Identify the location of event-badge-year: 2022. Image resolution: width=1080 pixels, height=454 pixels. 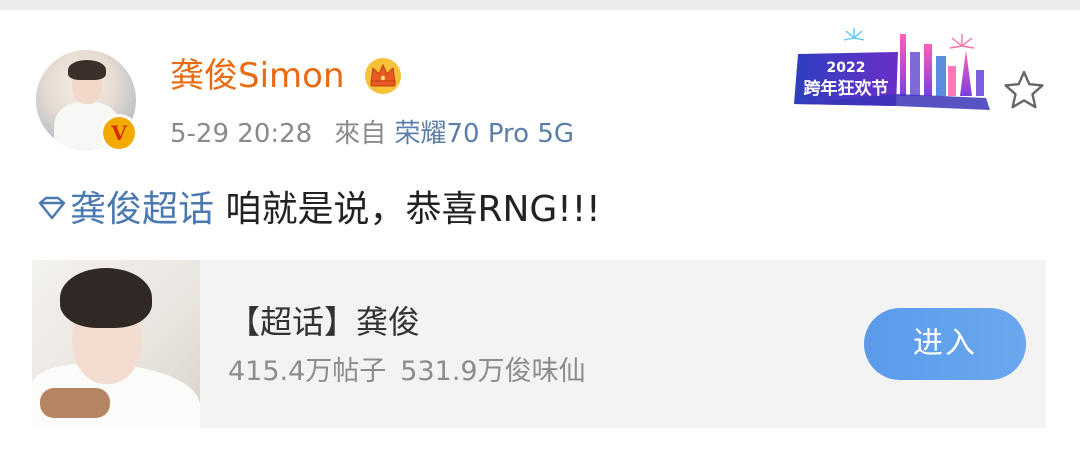
(846, 68).